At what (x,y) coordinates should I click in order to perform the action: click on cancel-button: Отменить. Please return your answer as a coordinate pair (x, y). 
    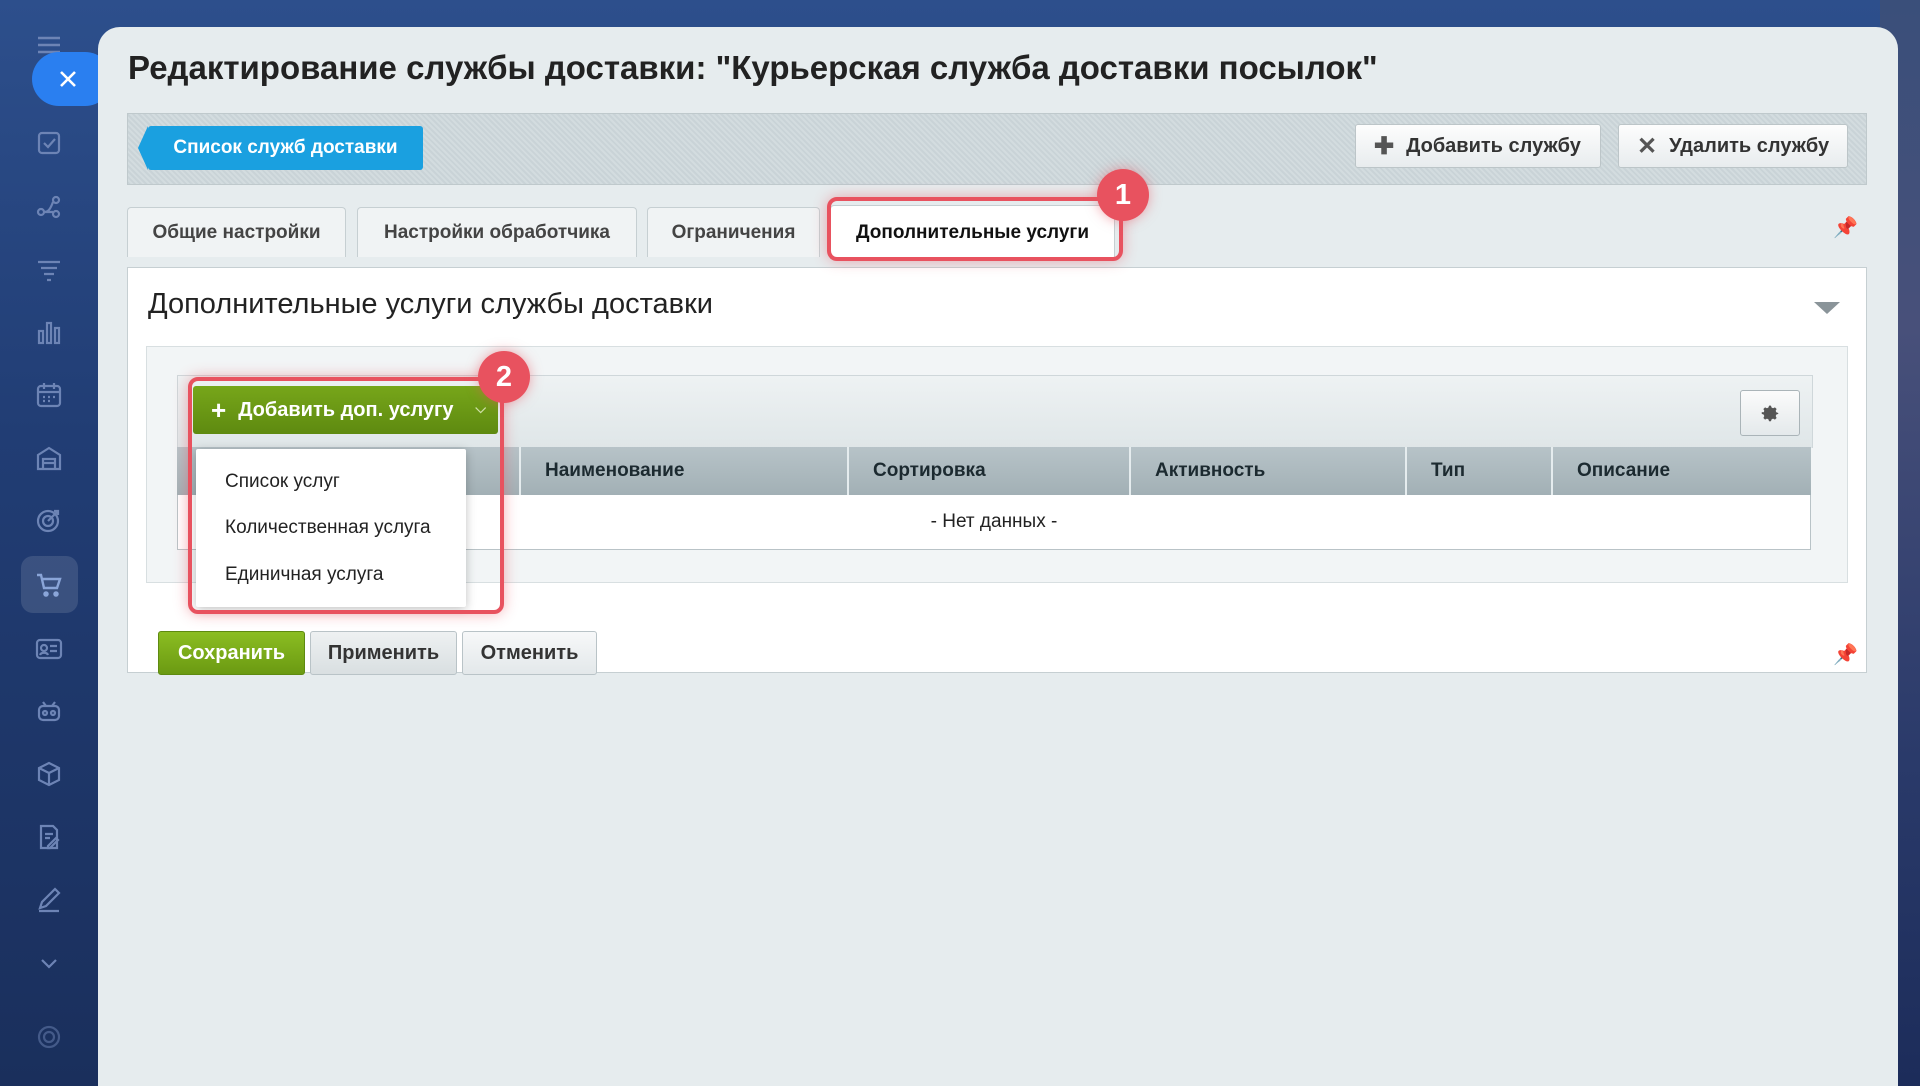
    Looking at the image, I should click on (529, 653).